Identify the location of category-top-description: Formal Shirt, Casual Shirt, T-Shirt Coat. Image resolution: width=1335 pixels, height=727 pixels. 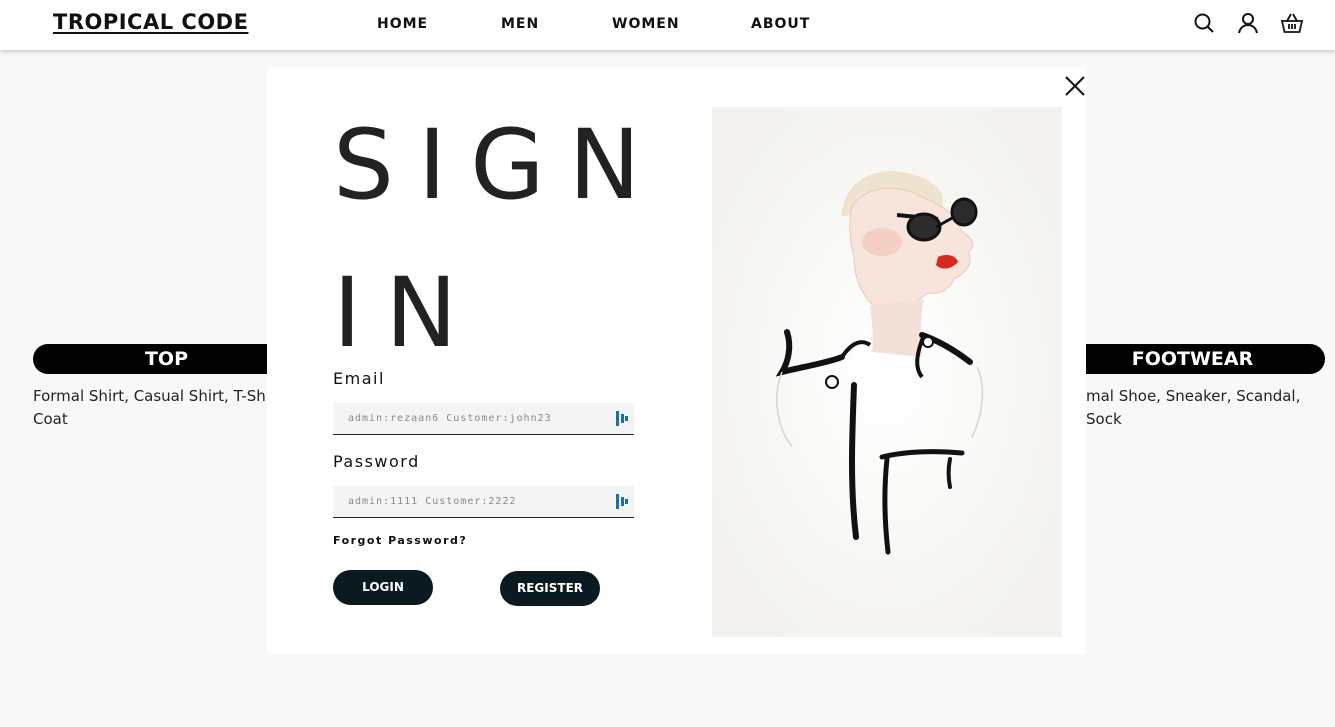
(157, 408).